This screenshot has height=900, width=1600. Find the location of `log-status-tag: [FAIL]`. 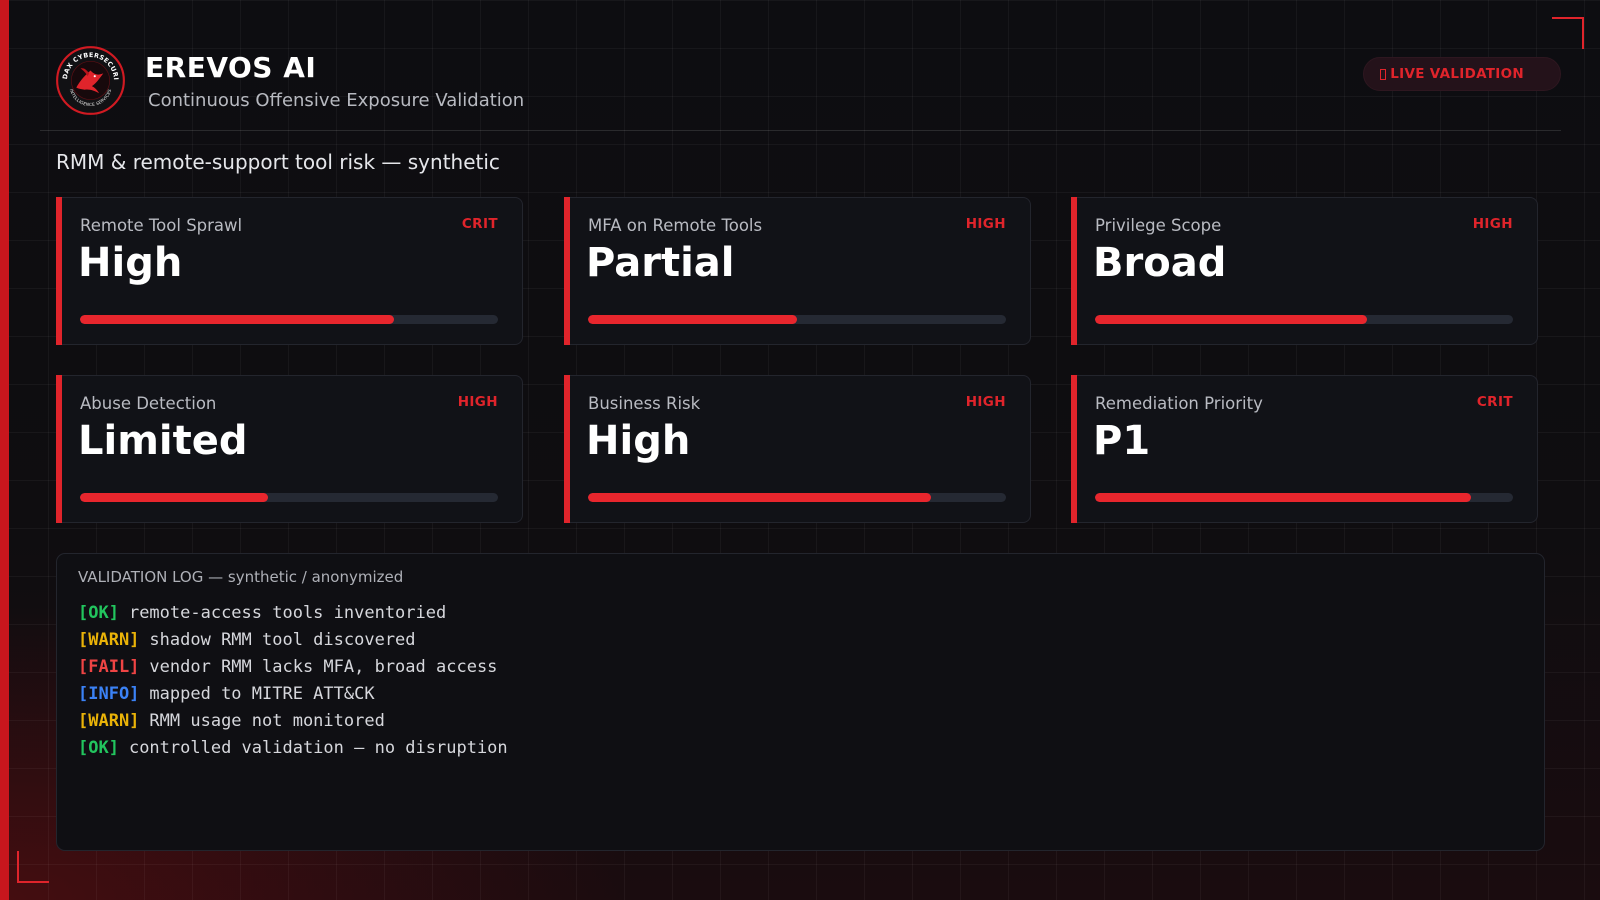

log-status-tag: [FAIL] is located at coordinates (109, 667).